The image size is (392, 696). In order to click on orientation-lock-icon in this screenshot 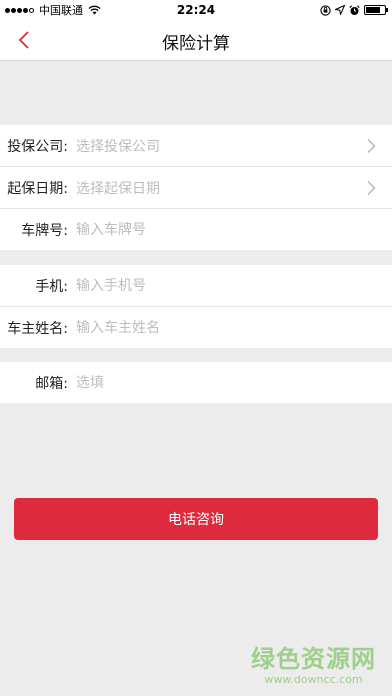, I will do `click(325, 10)`.